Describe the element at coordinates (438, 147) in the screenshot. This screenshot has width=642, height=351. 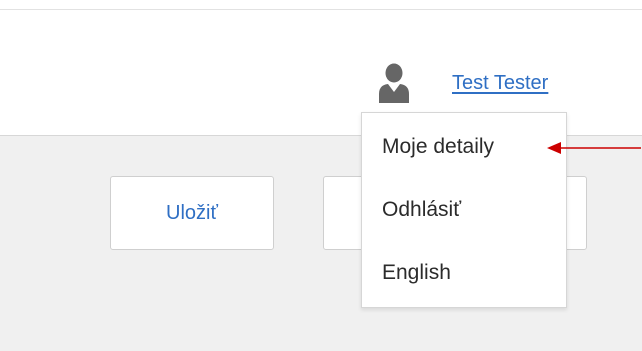
I see `menu-item-my-details: Moje detaily` at that location.